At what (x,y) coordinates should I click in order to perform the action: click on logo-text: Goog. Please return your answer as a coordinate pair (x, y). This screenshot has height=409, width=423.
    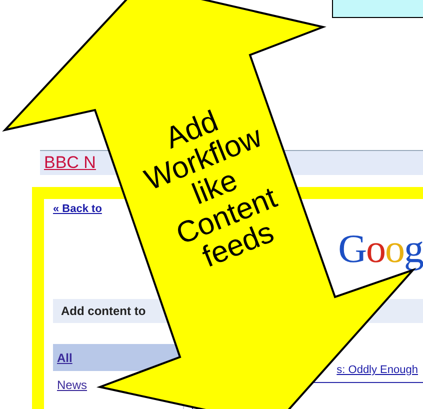
    Looking at the image, I should click on (380, 249).